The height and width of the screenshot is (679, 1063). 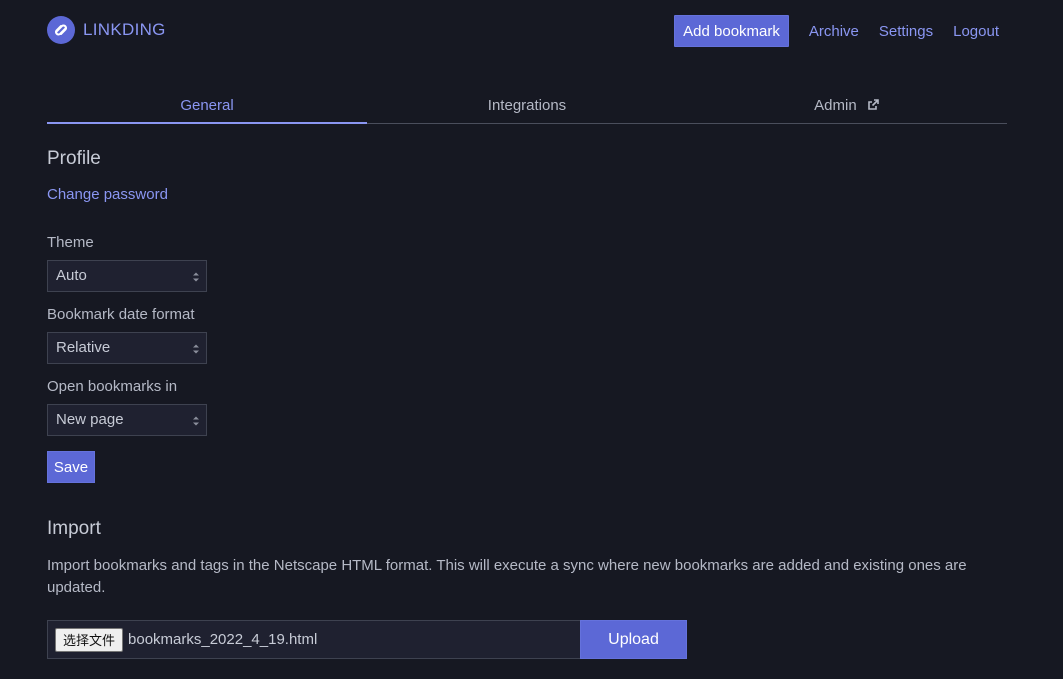 I want to click on brand-name: LINKDING, so click(x=124, y=29).